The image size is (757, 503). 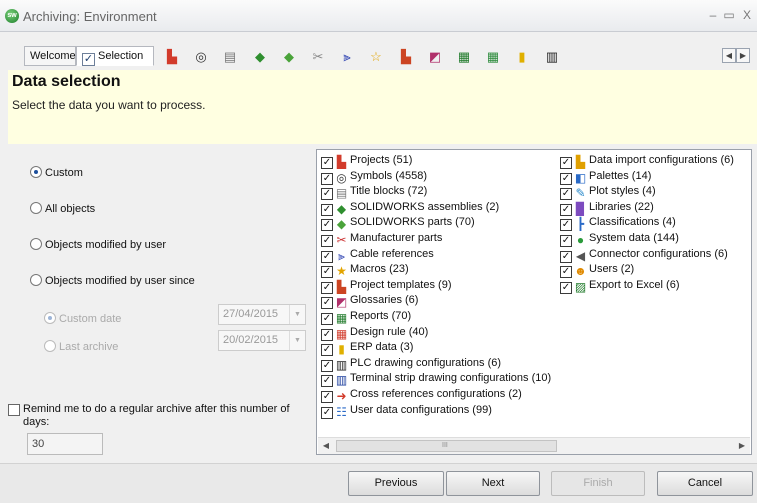 I want to click on list-item: ✓ ▙ Data import configurations (6), so click(x=647, y=161).